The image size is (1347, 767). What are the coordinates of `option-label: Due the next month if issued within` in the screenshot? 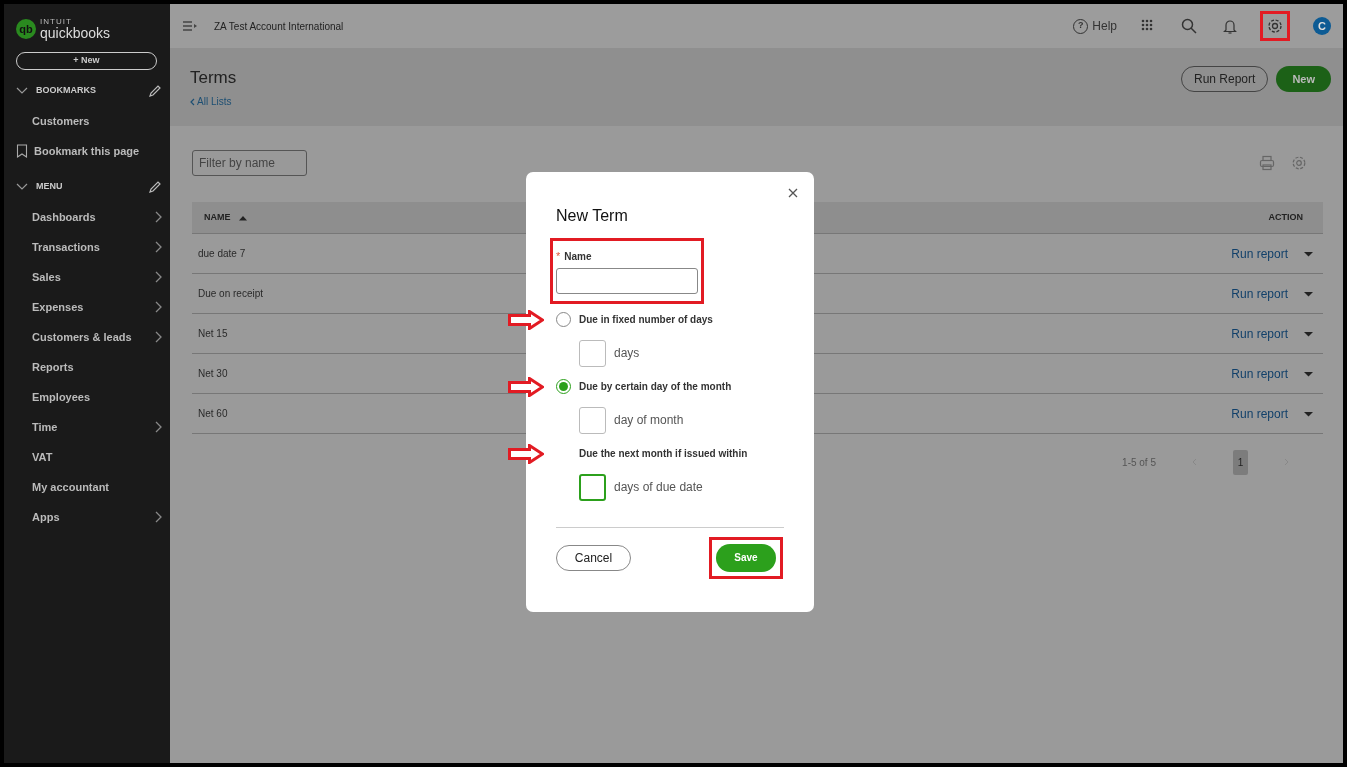 It's located at (663, 454).